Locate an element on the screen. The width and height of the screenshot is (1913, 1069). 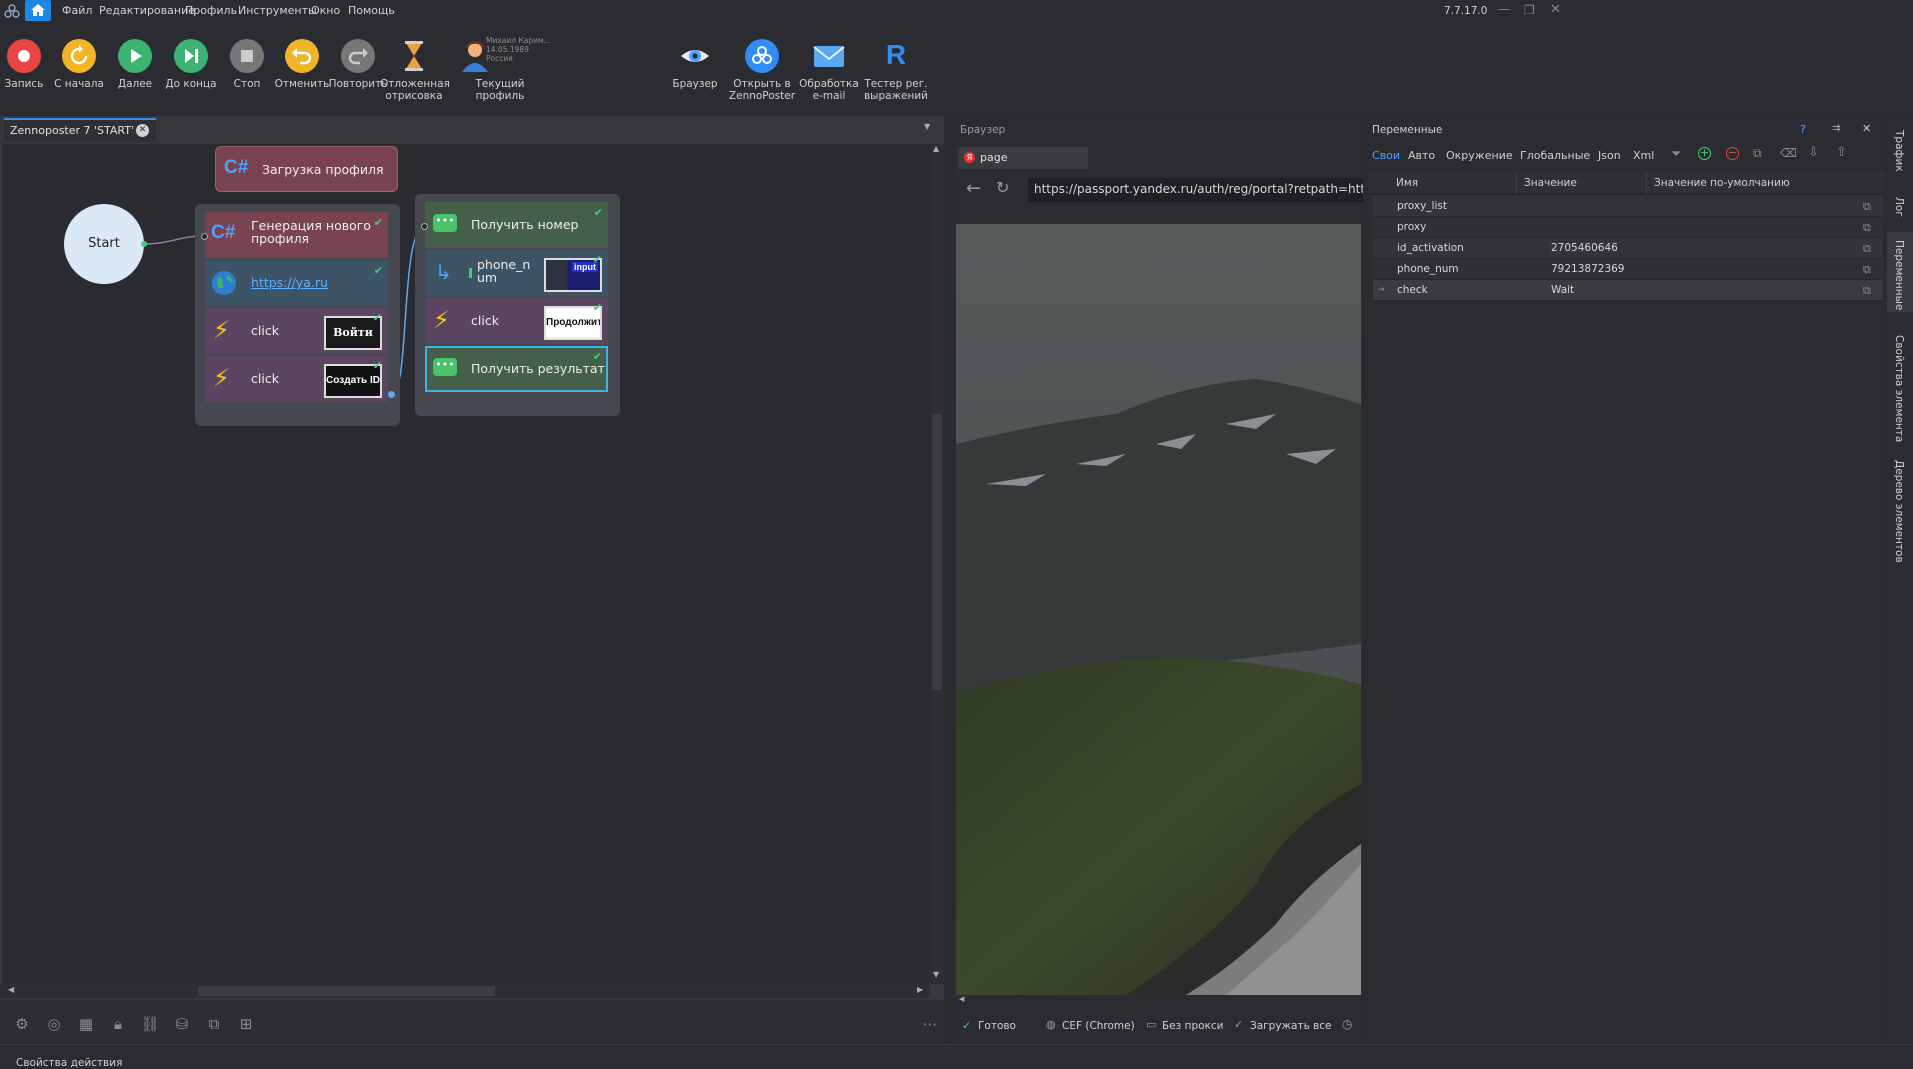
pin-icon: ⇉ is located at coordinates (1836, 128).